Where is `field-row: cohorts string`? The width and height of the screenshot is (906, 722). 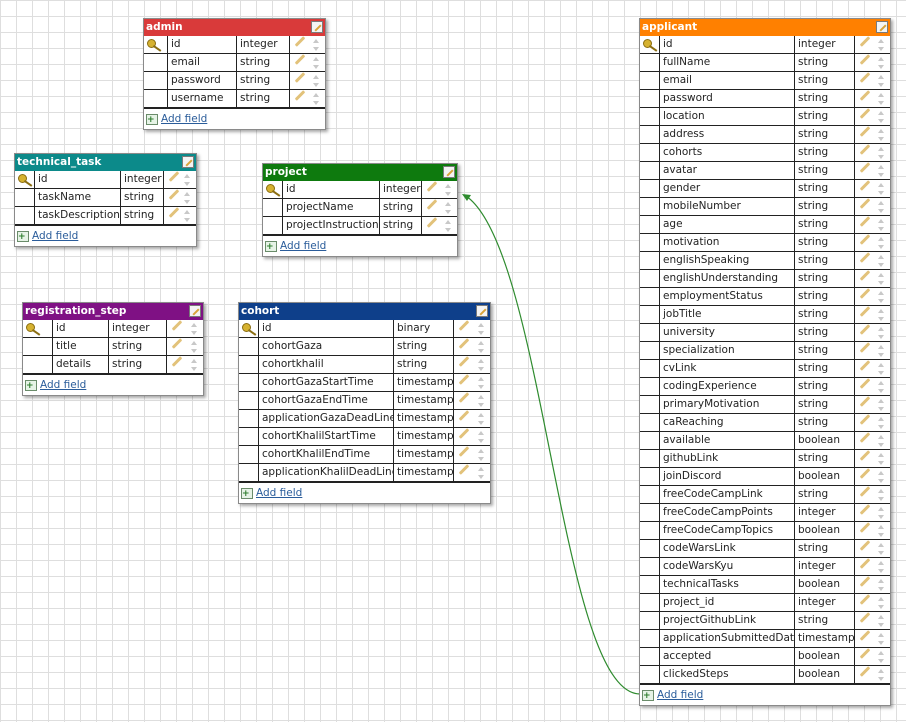
field-row: cohorts string is located at coordinates (765, 153).